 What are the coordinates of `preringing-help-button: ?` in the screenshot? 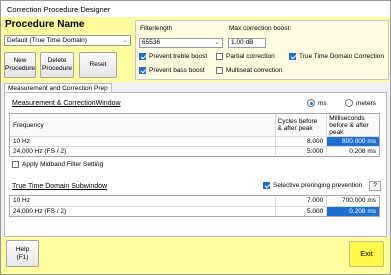 It's located at (375, 186).